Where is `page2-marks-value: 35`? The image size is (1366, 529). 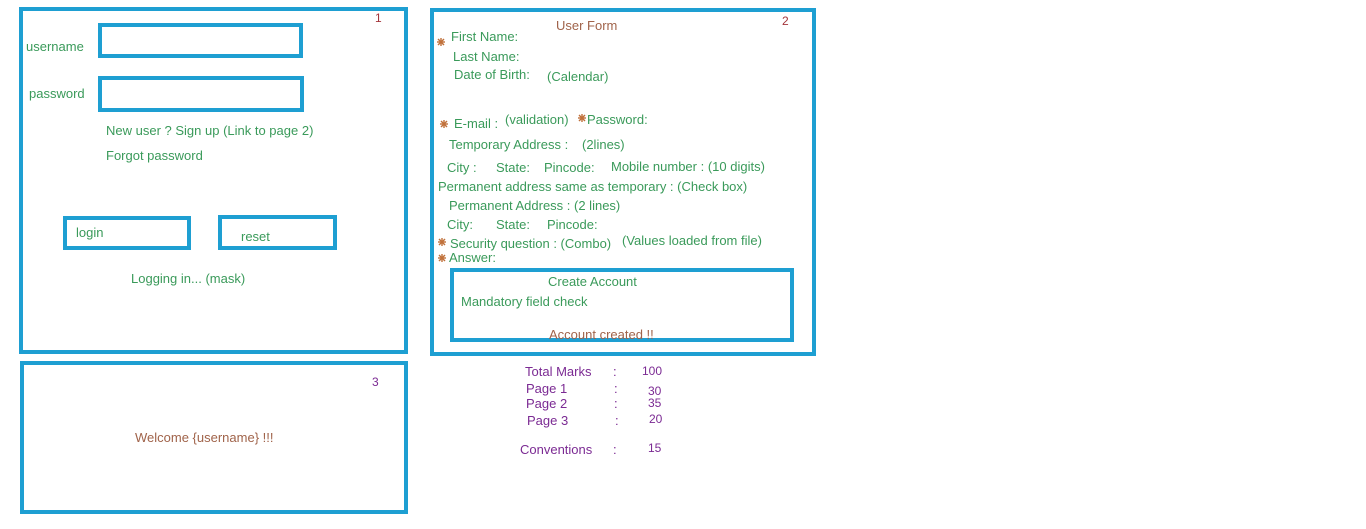 page2-marks-value: 35 is located at coordinates (655, 403).